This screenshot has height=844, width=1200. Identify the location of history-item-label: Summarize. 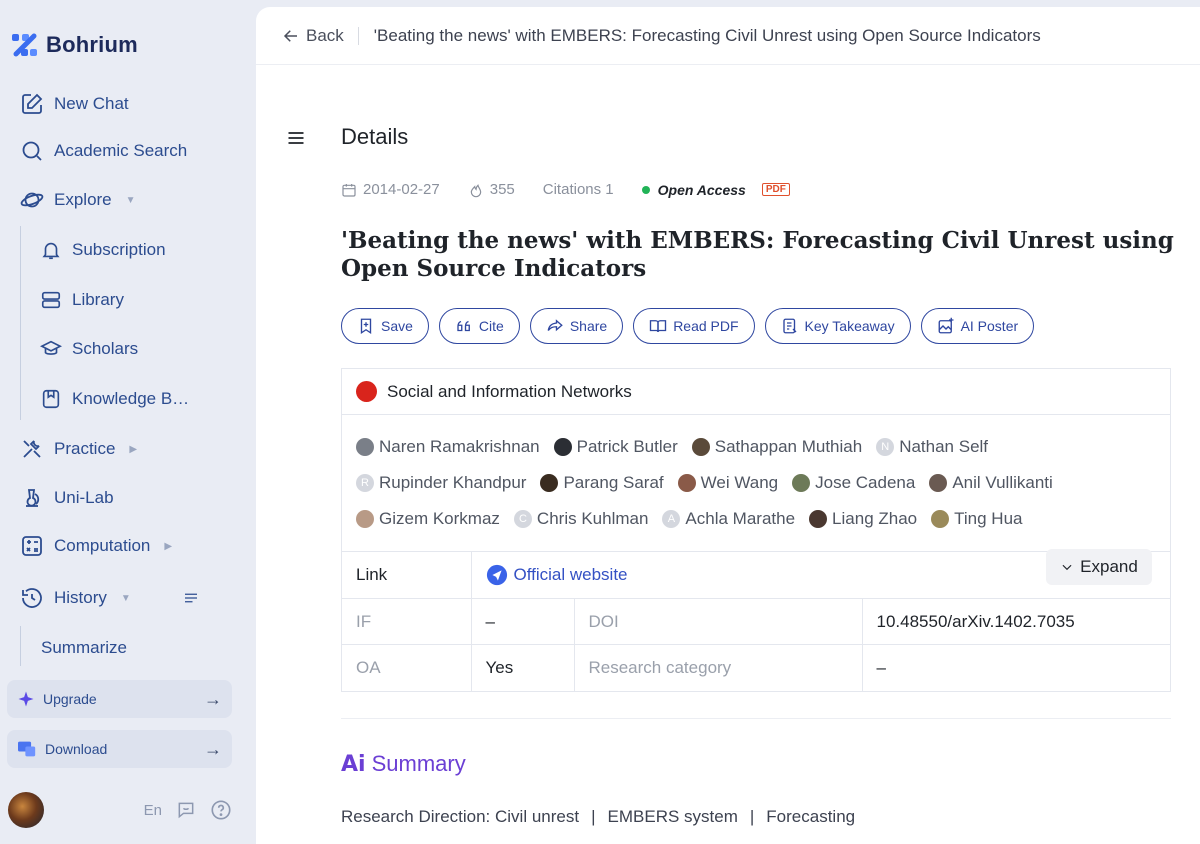
(84, 647).